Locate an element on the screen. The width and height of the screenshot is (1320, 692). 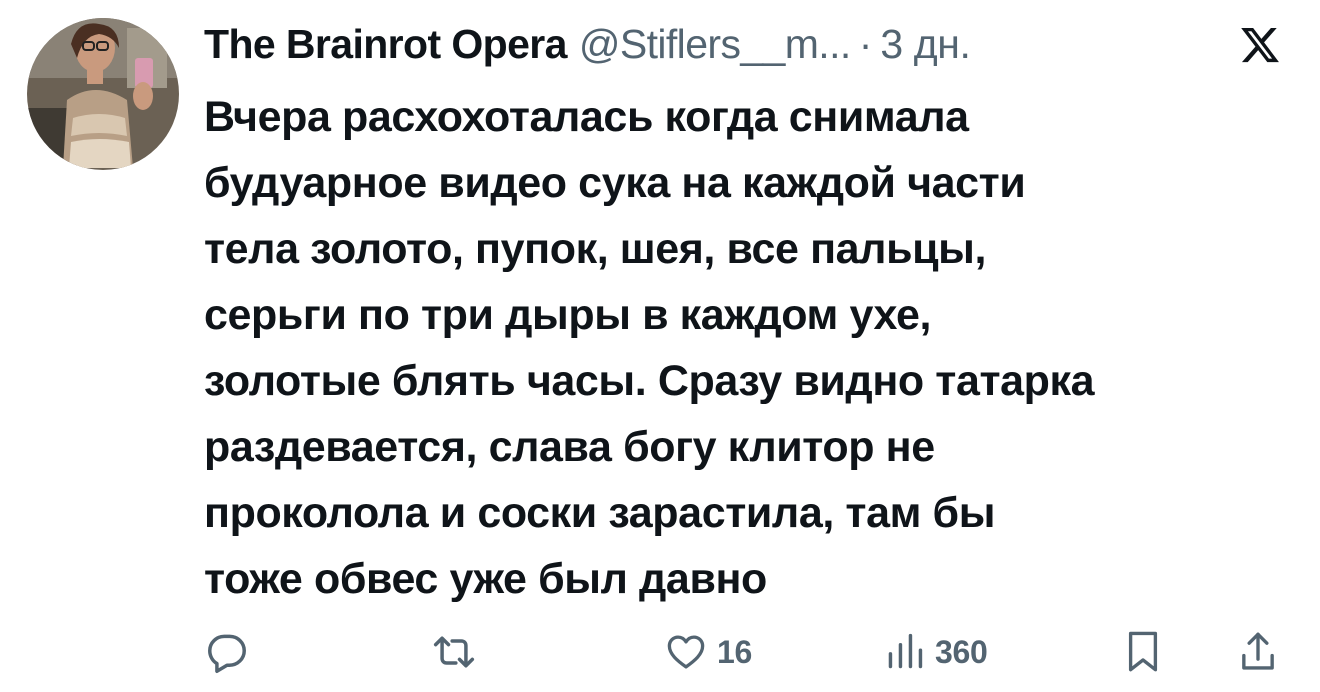
tweet-text-line: тоже обвес уже был давно is located at coordinates (485, 579).